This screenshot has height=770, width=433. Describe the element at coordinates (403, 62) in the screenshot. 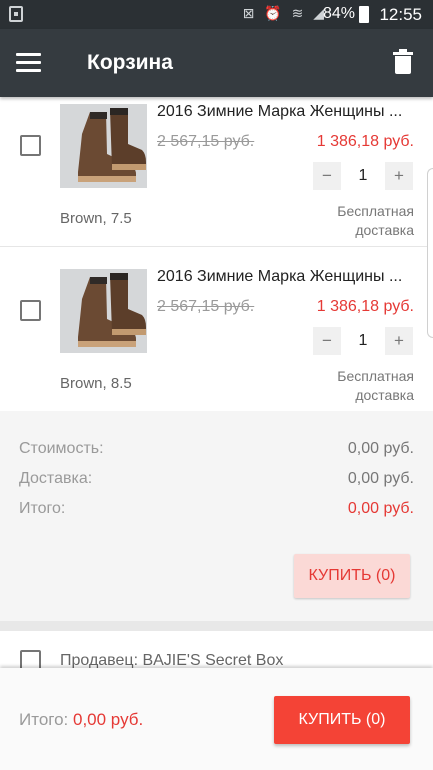

I see `trash-icon` at that location.